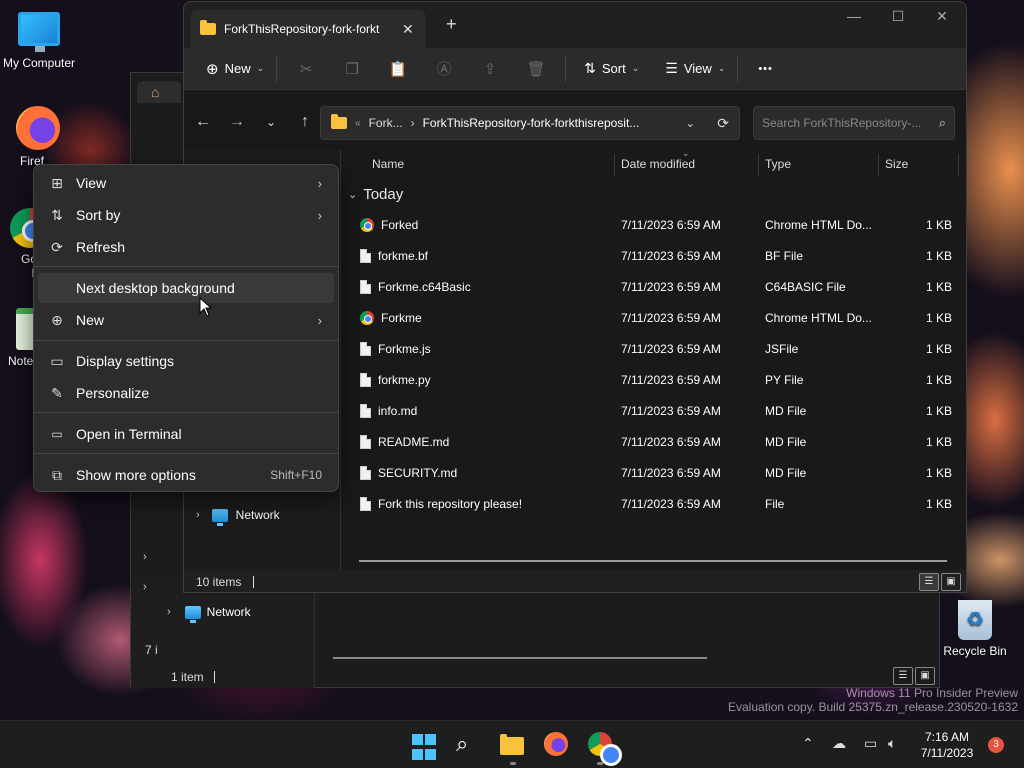  Describe the element at coordinates (441, 503) in the screenshot. I see `file-name-cell: Fork this repository please!` at that location.